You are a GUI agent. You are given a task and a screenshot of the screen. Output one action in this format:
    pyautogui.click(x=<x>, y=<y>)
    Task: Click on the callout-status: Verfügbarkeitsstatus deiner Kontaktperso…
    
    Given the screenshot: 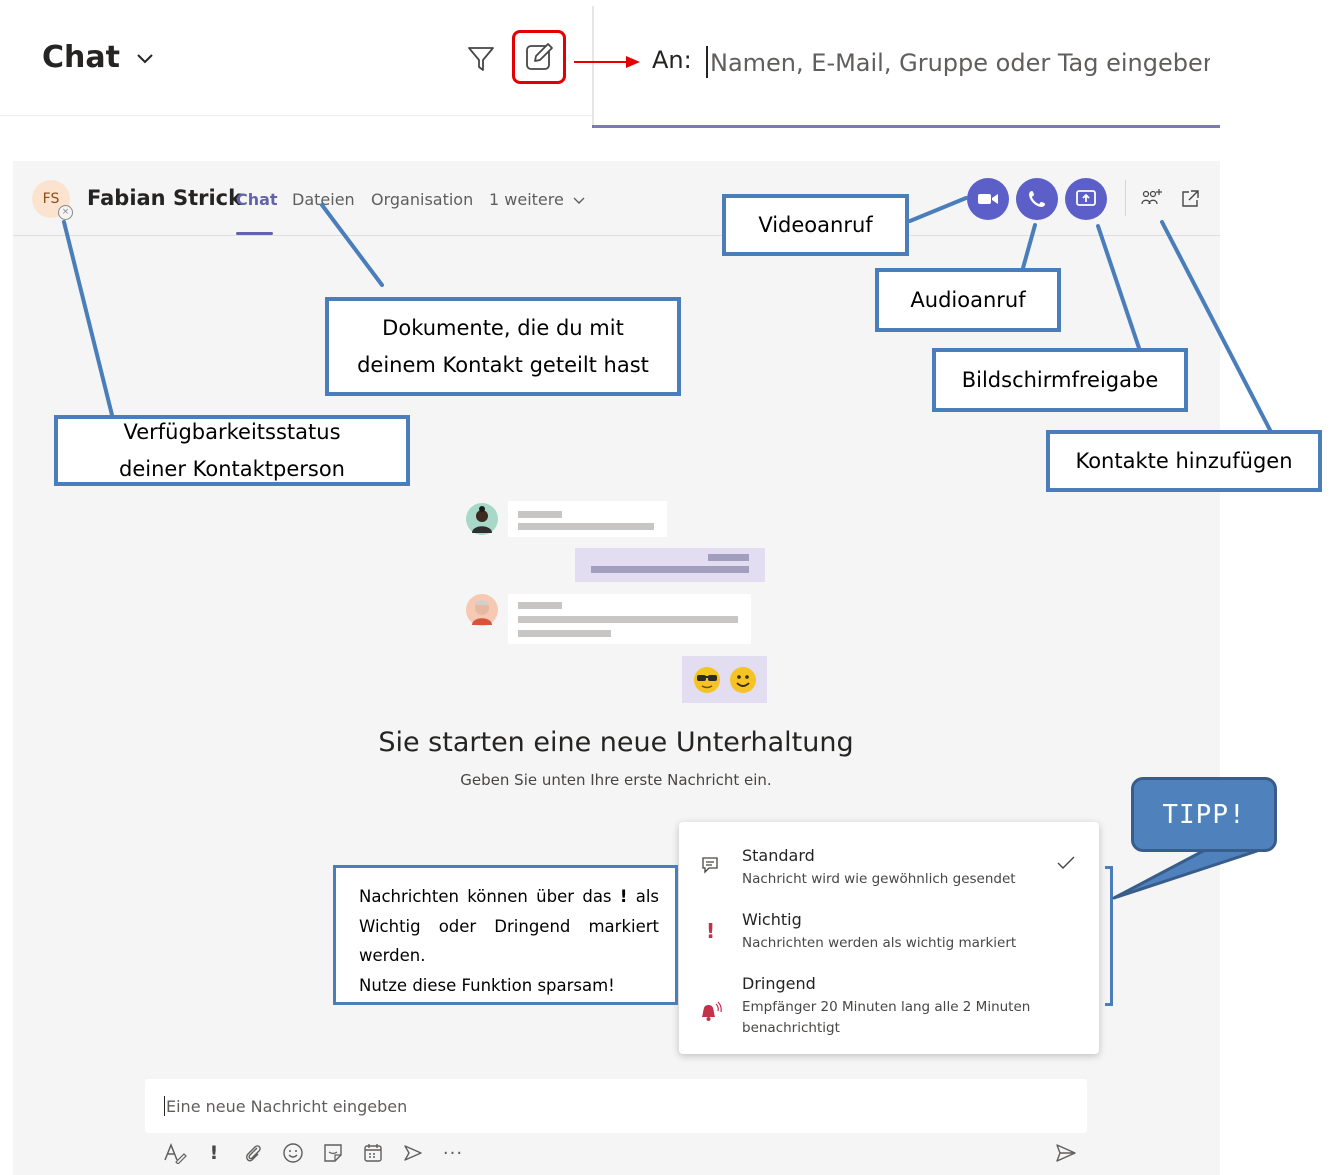 What is the action you would take?
    pyautogui.click(x=232, y=450)
    